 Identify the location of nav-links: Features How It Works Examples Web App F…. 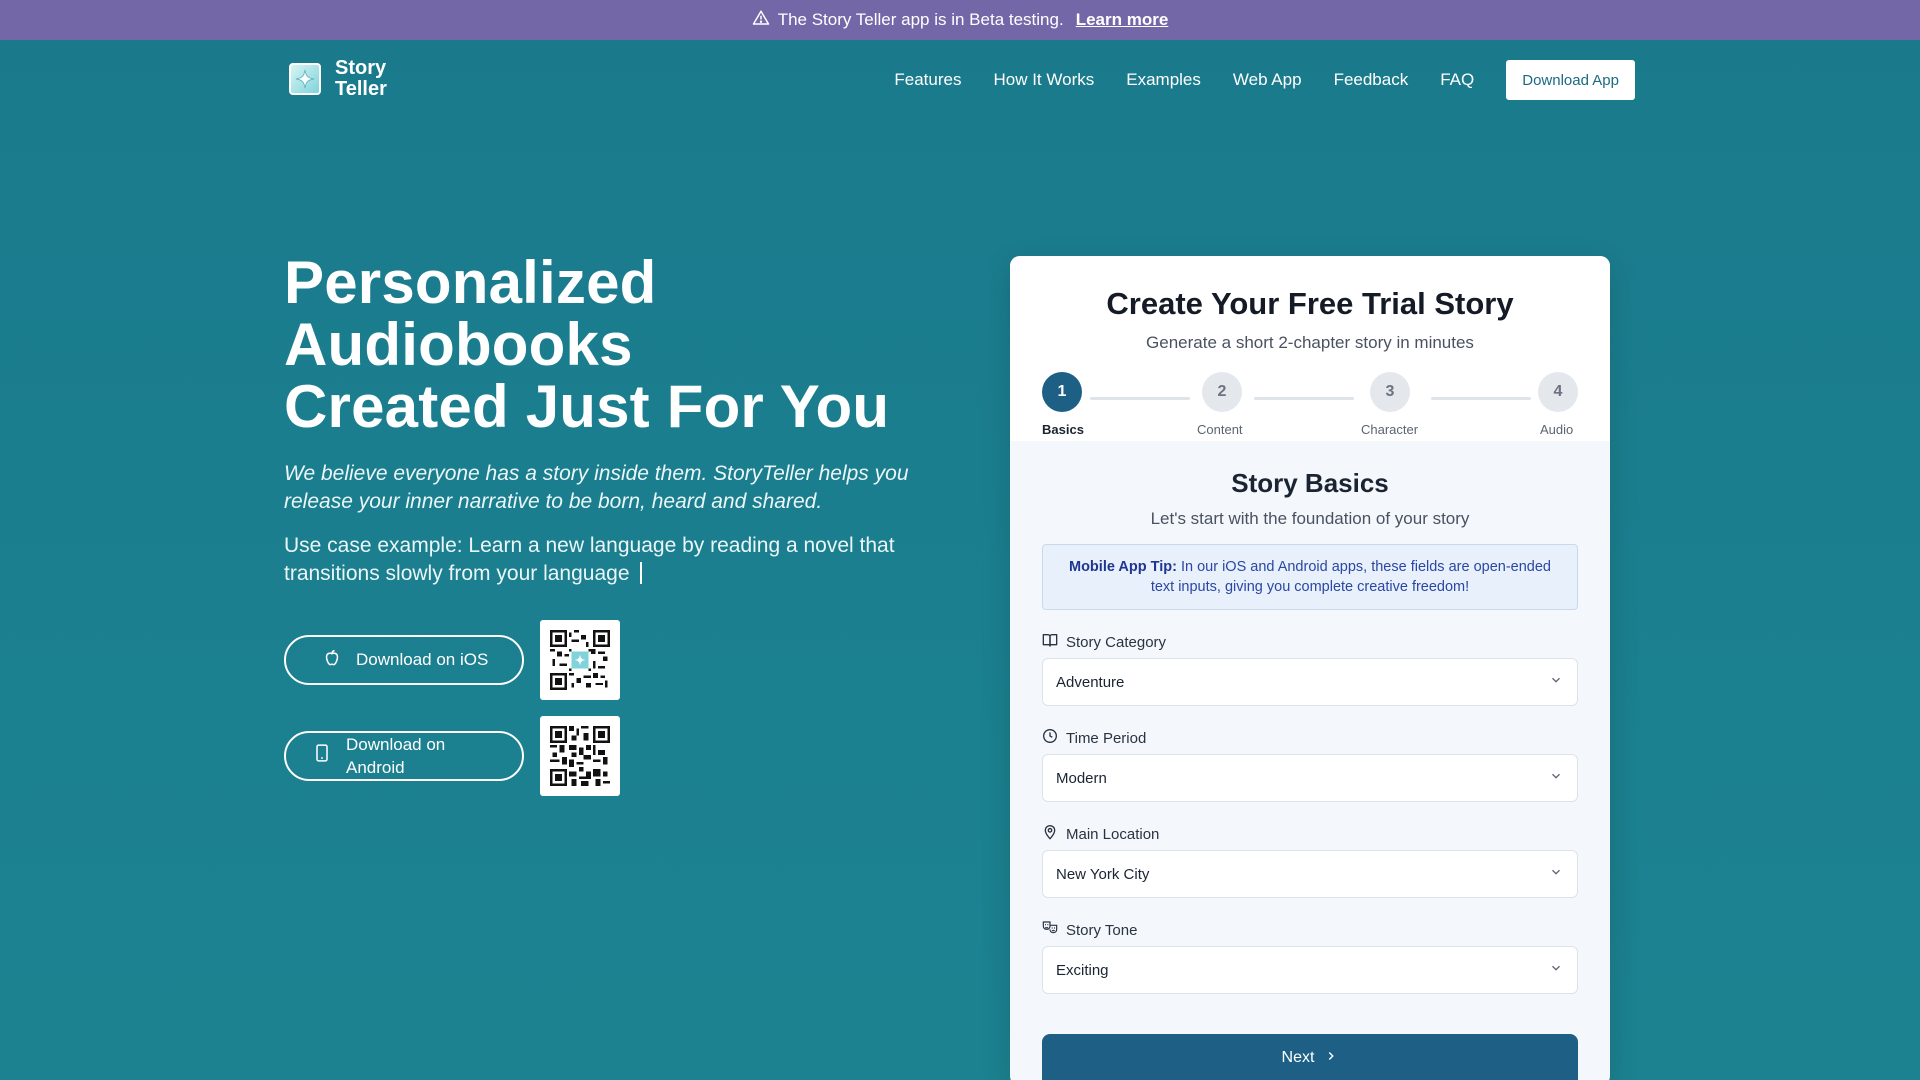
(1264, 80).